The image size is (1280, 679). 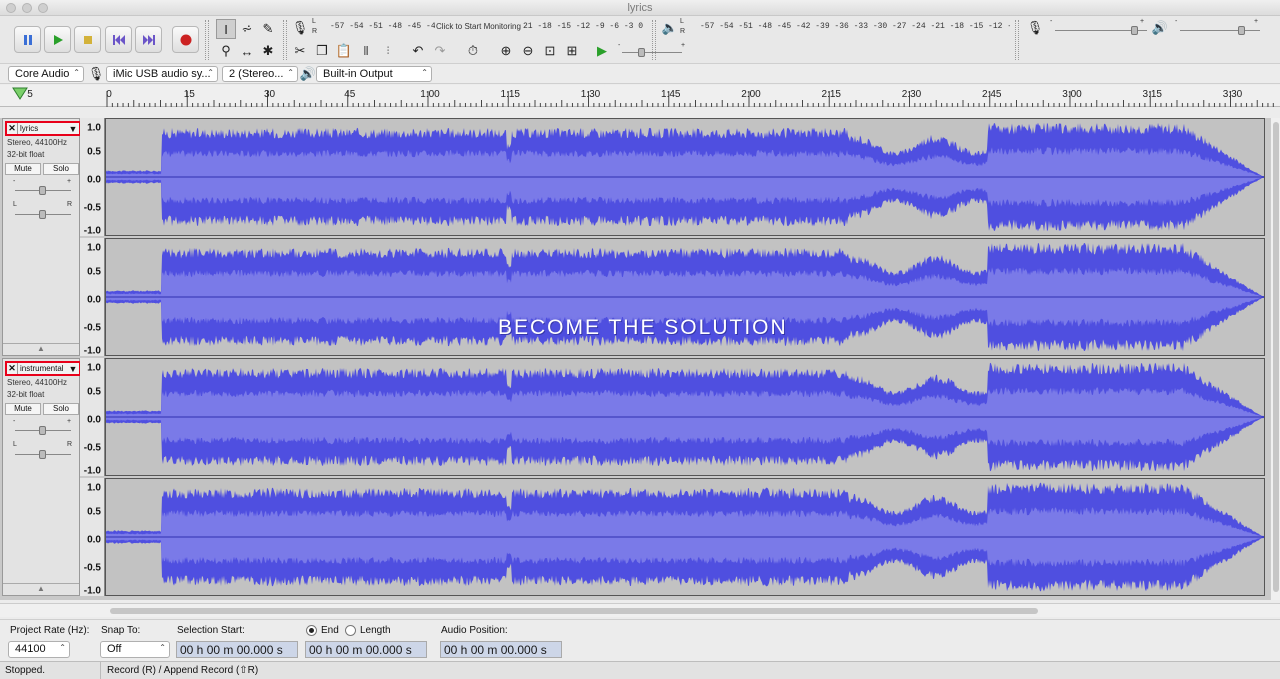 What do you see at coordinates (39, 649) in the screenshot?
I see `project-rate-select: 44100` at bounding box center [39, 649].